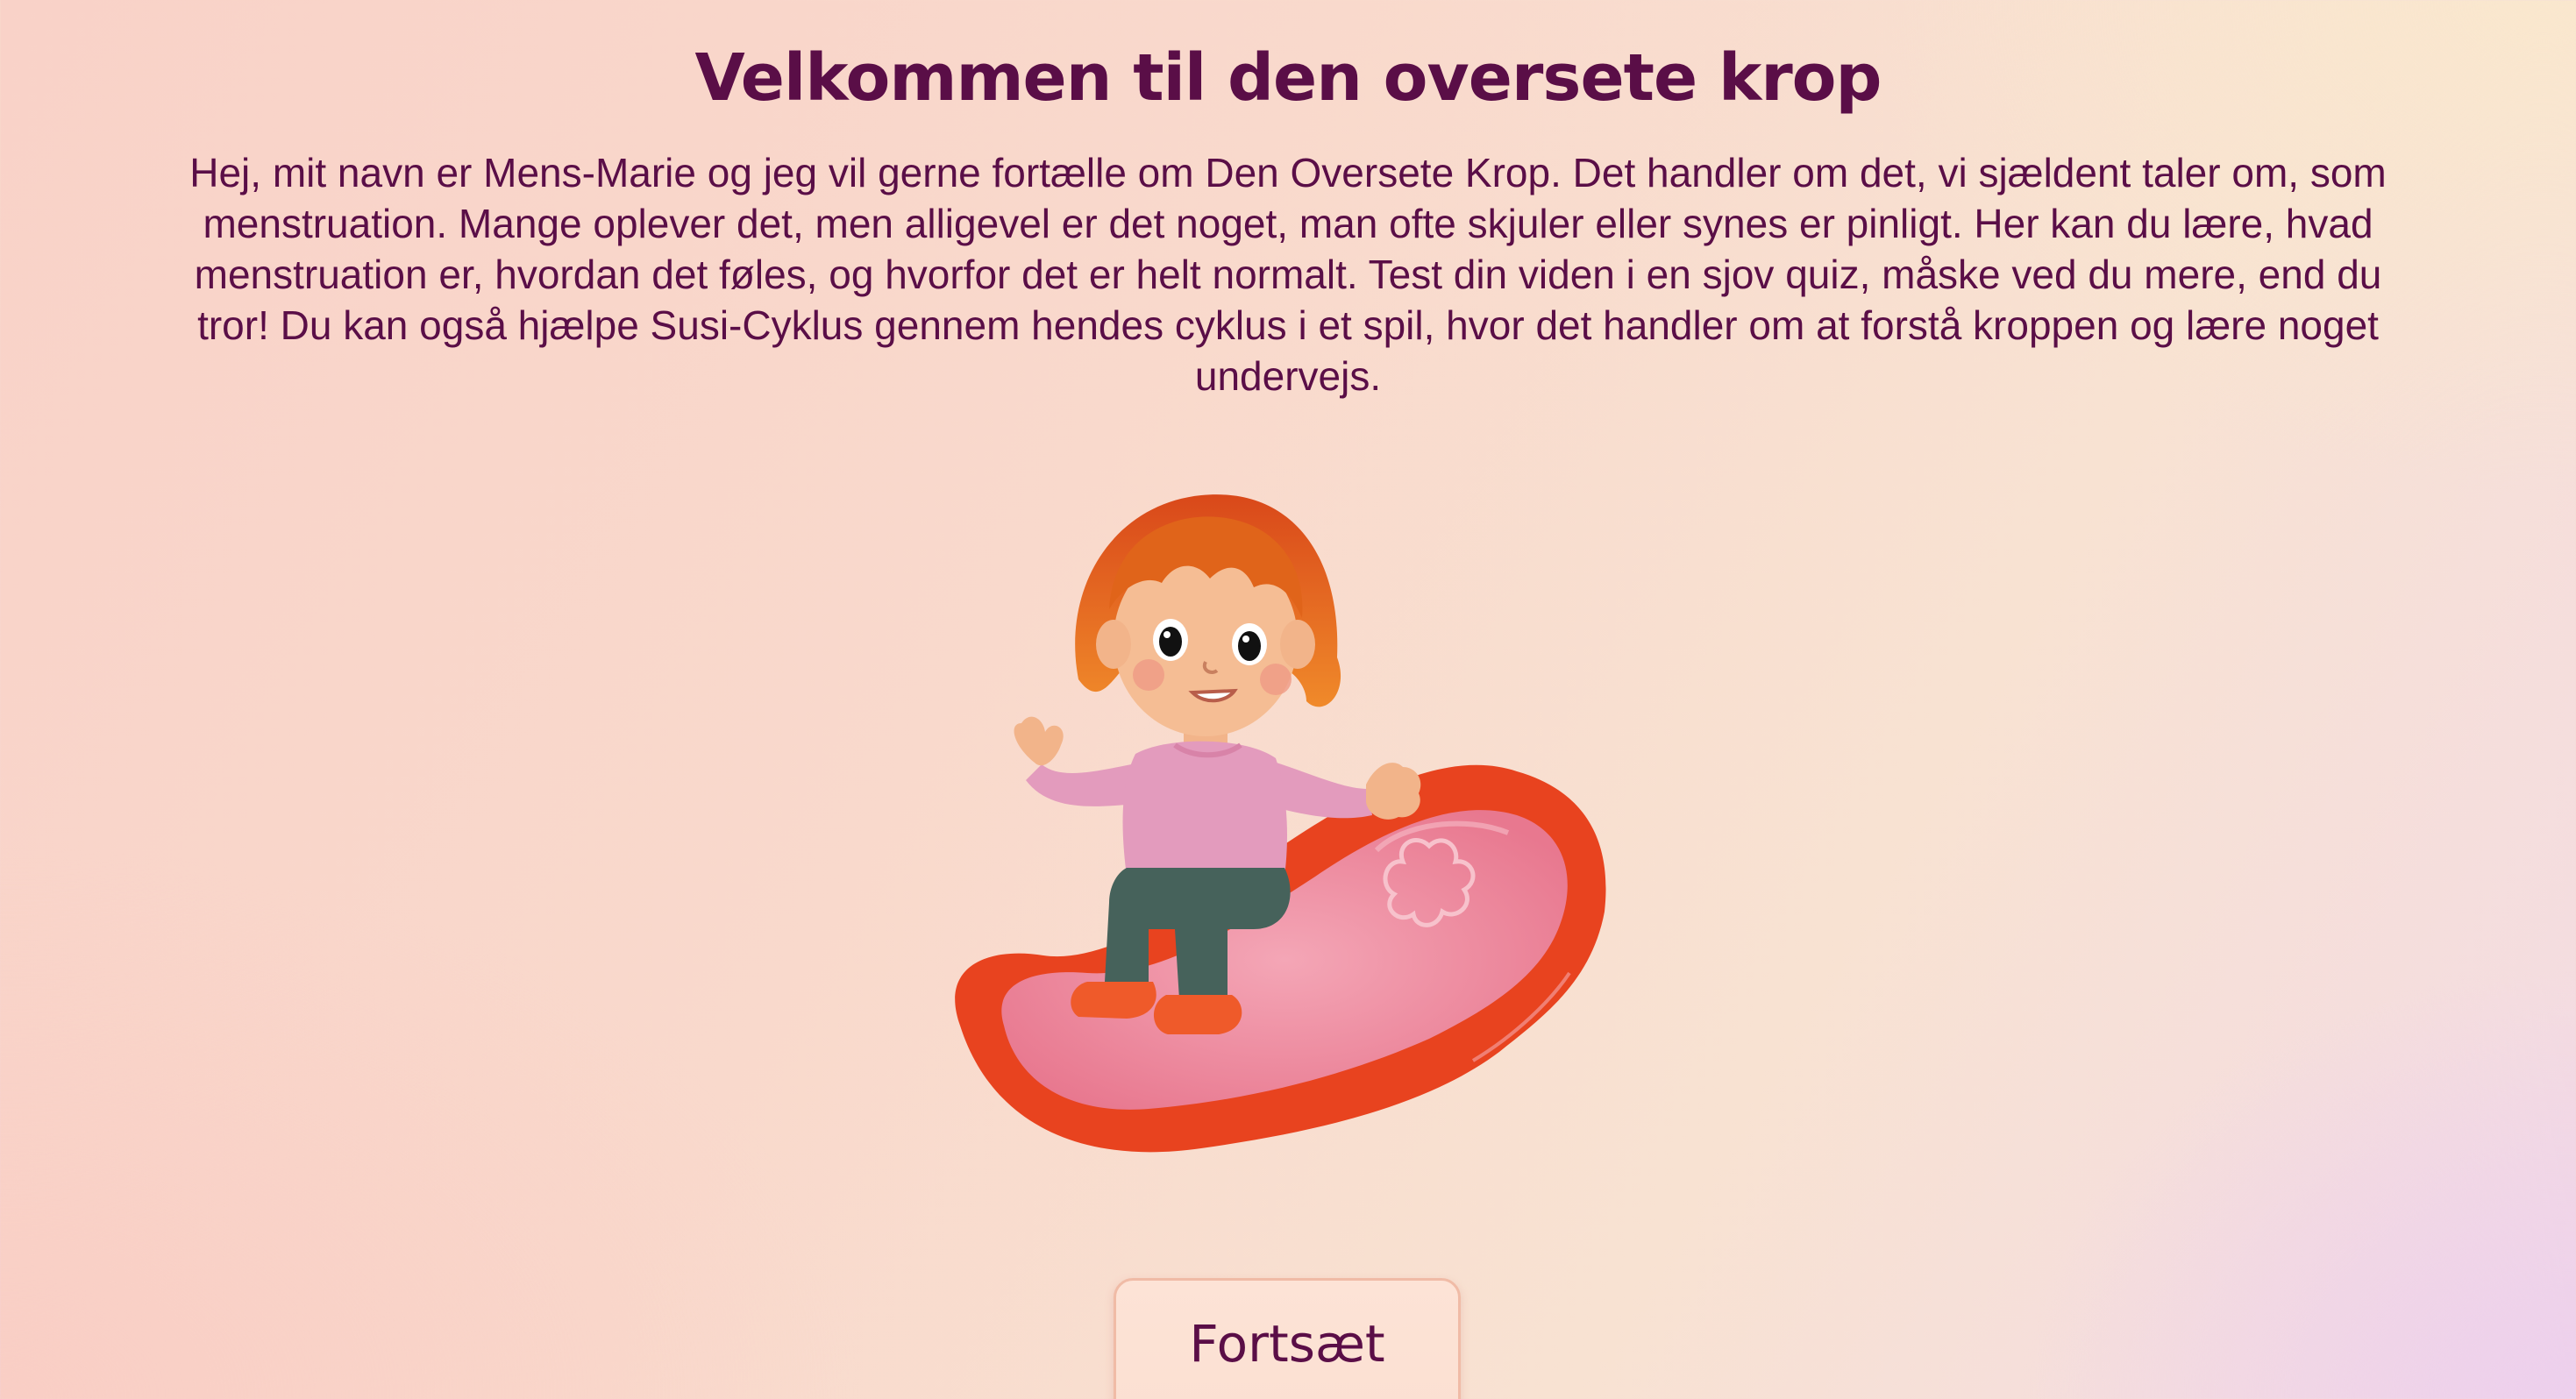 The height and width of the screenshot is (1399, 2576). Describe the element at coordinates (1288, 78) in the screenshot. I see `page-title: Velkommen til den oversete krop` at that location.